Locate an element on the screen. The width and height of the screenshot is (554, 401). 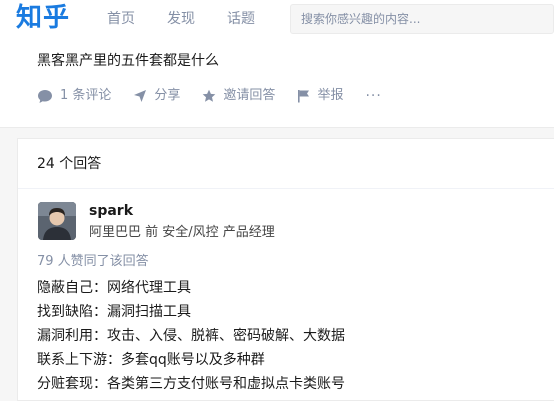
answer-line: 找到缺陷：漏洞扫描工具 is located at coordinates (114, 312).